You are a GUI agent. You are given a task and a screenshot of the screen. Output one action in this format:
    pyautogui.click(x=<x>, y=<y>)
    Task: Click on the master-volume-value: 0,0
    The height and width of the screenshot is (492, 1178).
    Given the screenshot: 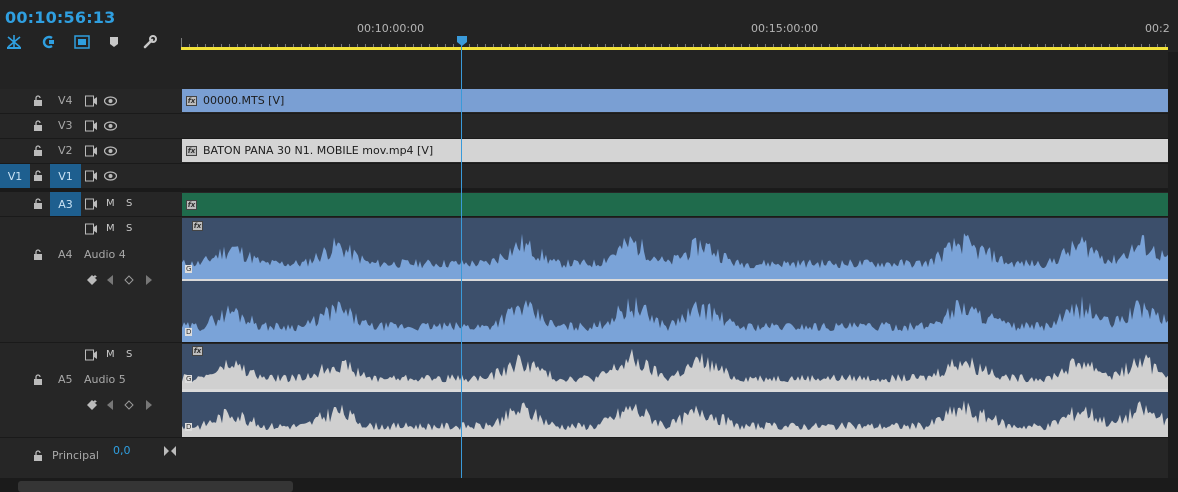 What is the action you would take?
    pyautogui.click(x=122, y=450)
    